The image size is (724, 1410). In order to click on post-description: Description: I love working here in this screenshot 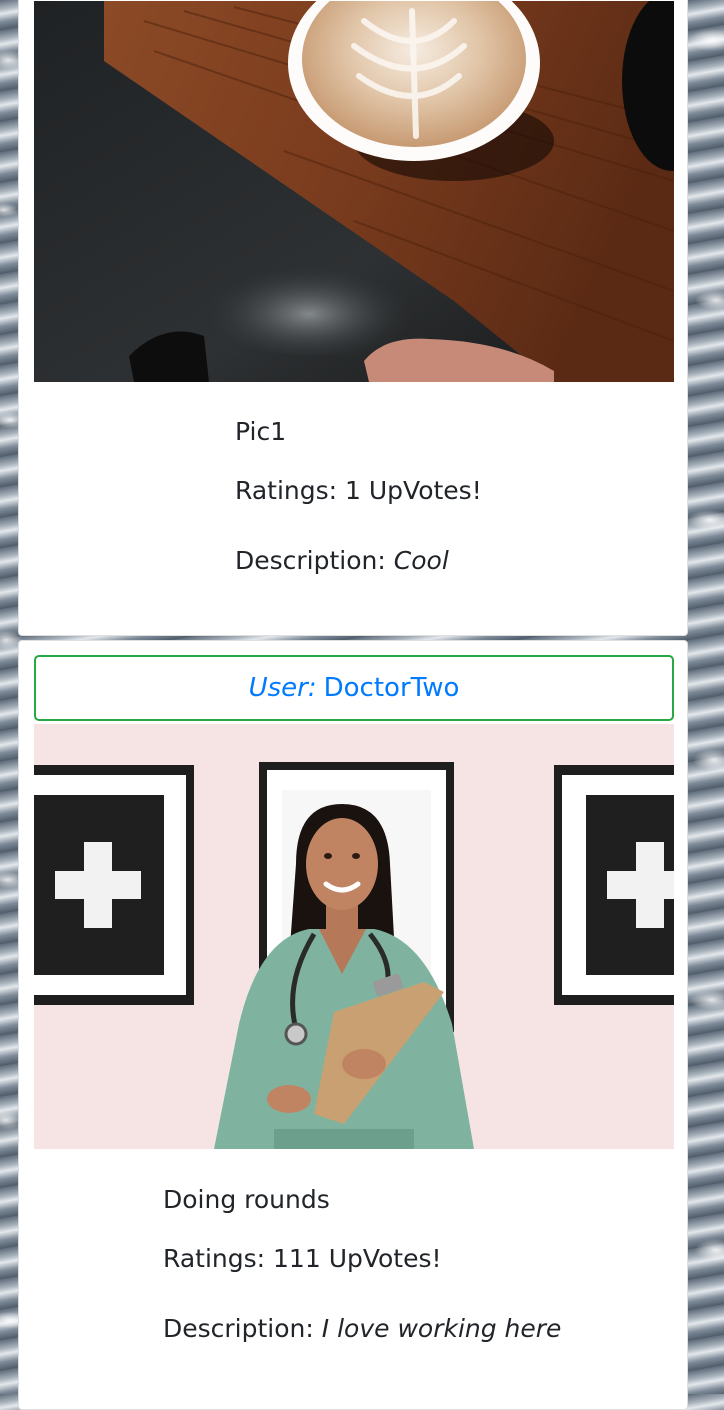, I will do `click(362, 1329)`.